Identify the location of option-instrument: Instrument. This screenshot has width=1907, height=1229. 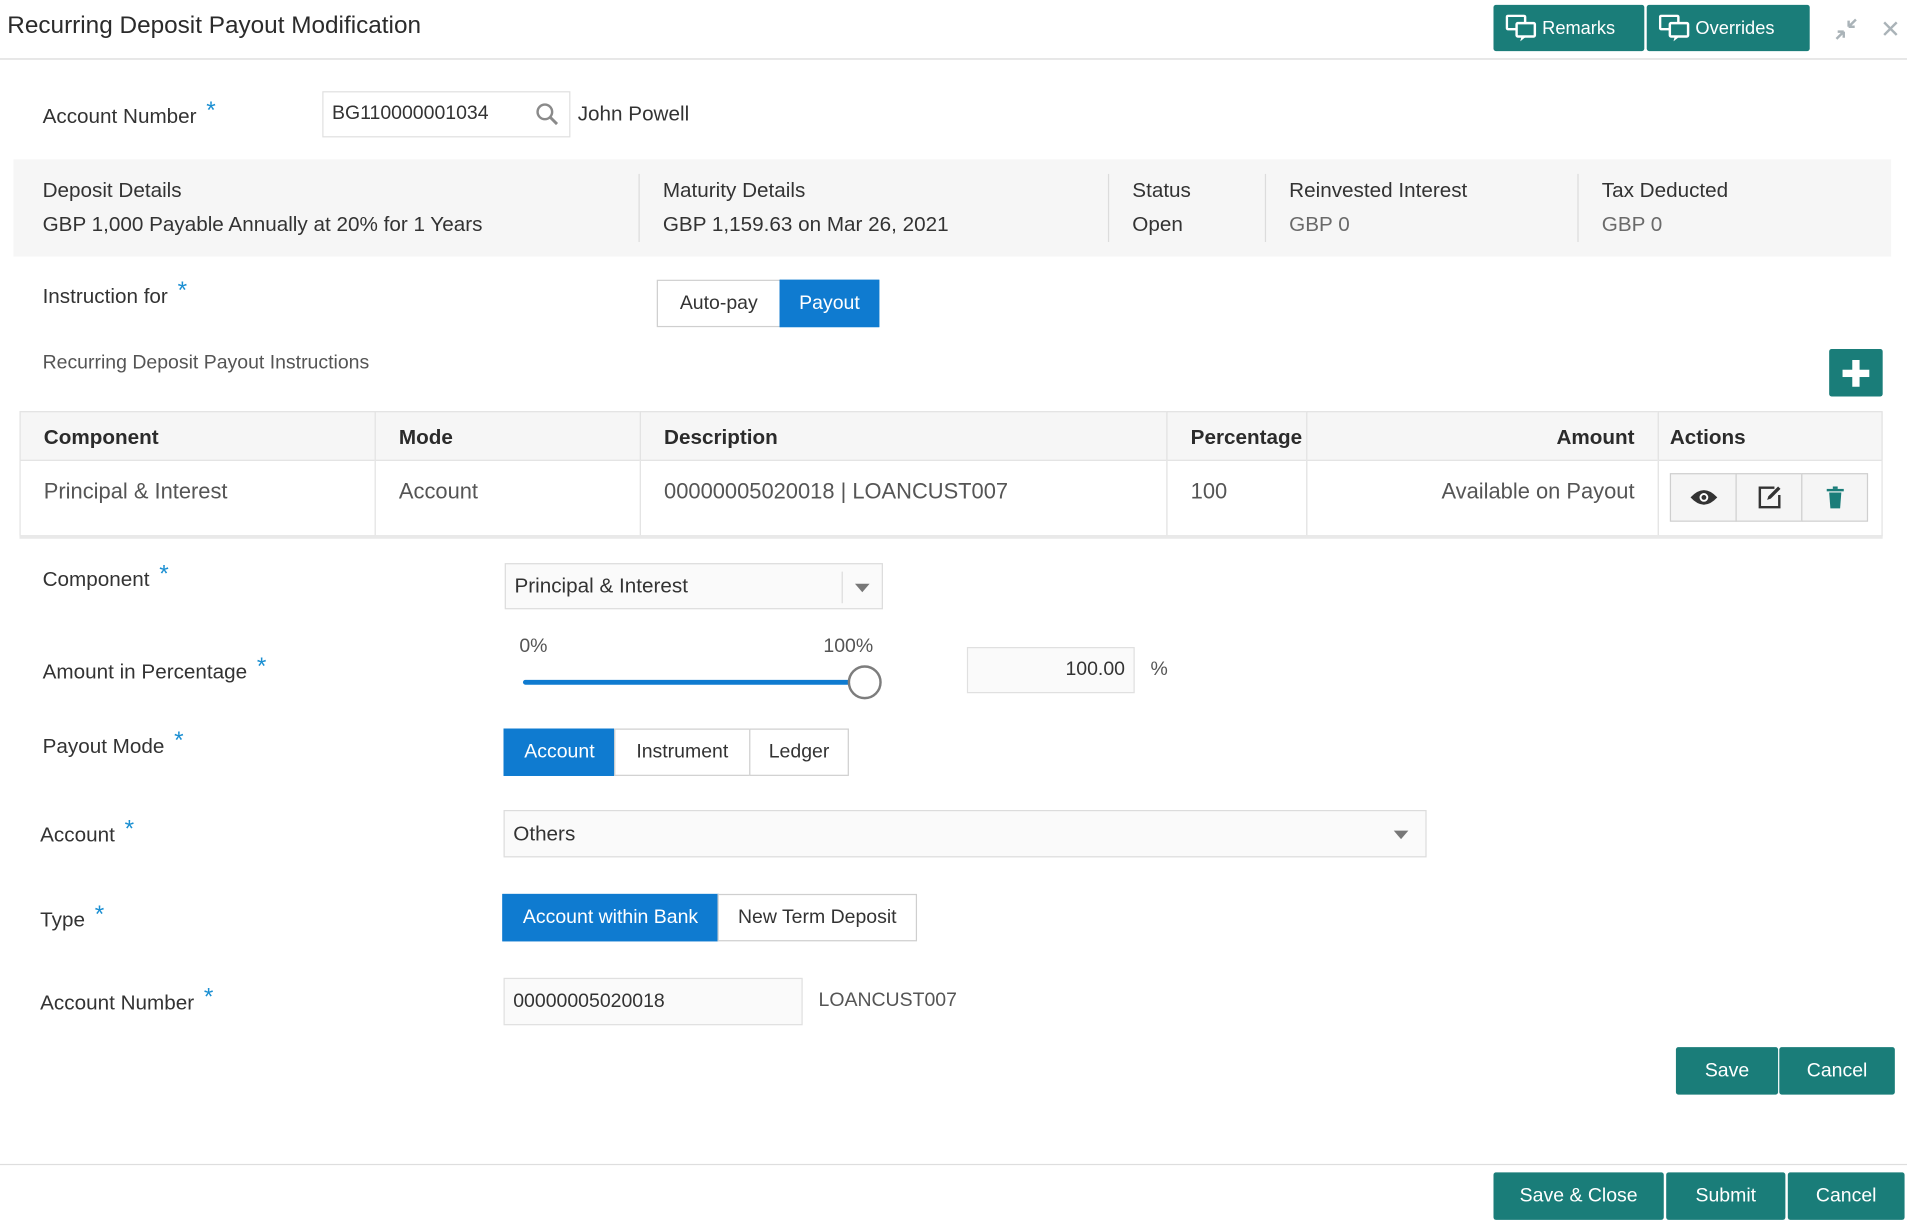
(682, 752).